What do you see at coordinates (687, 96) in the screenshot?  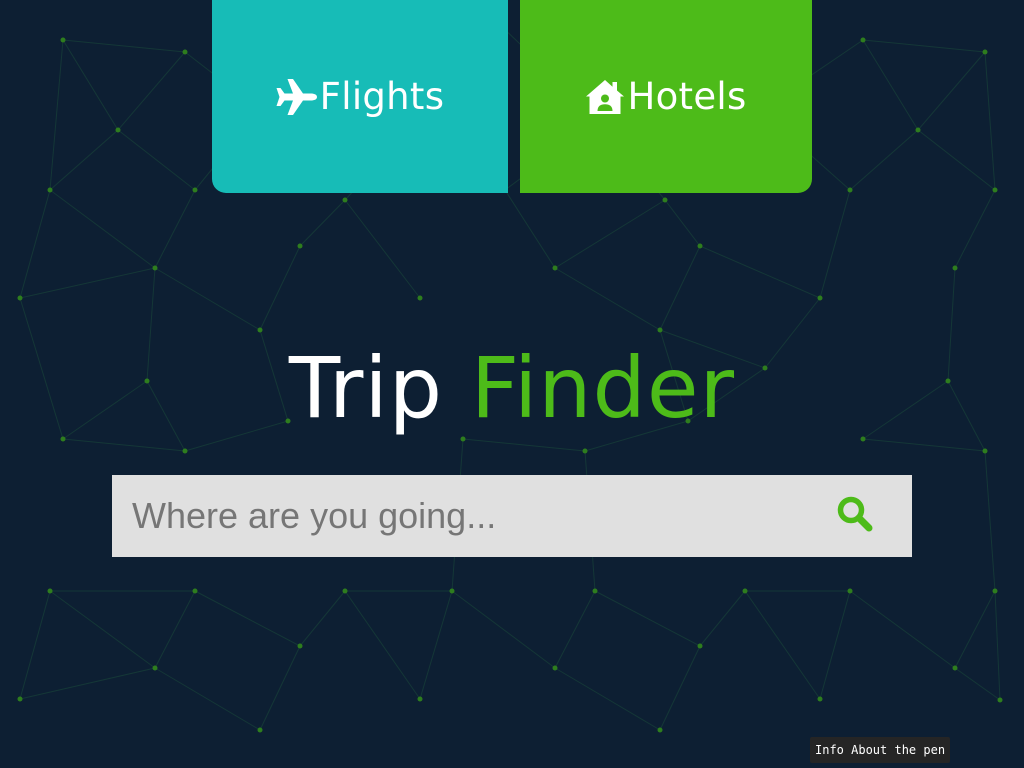 I see `hotels-label: Hotels` at bounding box center [687, 96].